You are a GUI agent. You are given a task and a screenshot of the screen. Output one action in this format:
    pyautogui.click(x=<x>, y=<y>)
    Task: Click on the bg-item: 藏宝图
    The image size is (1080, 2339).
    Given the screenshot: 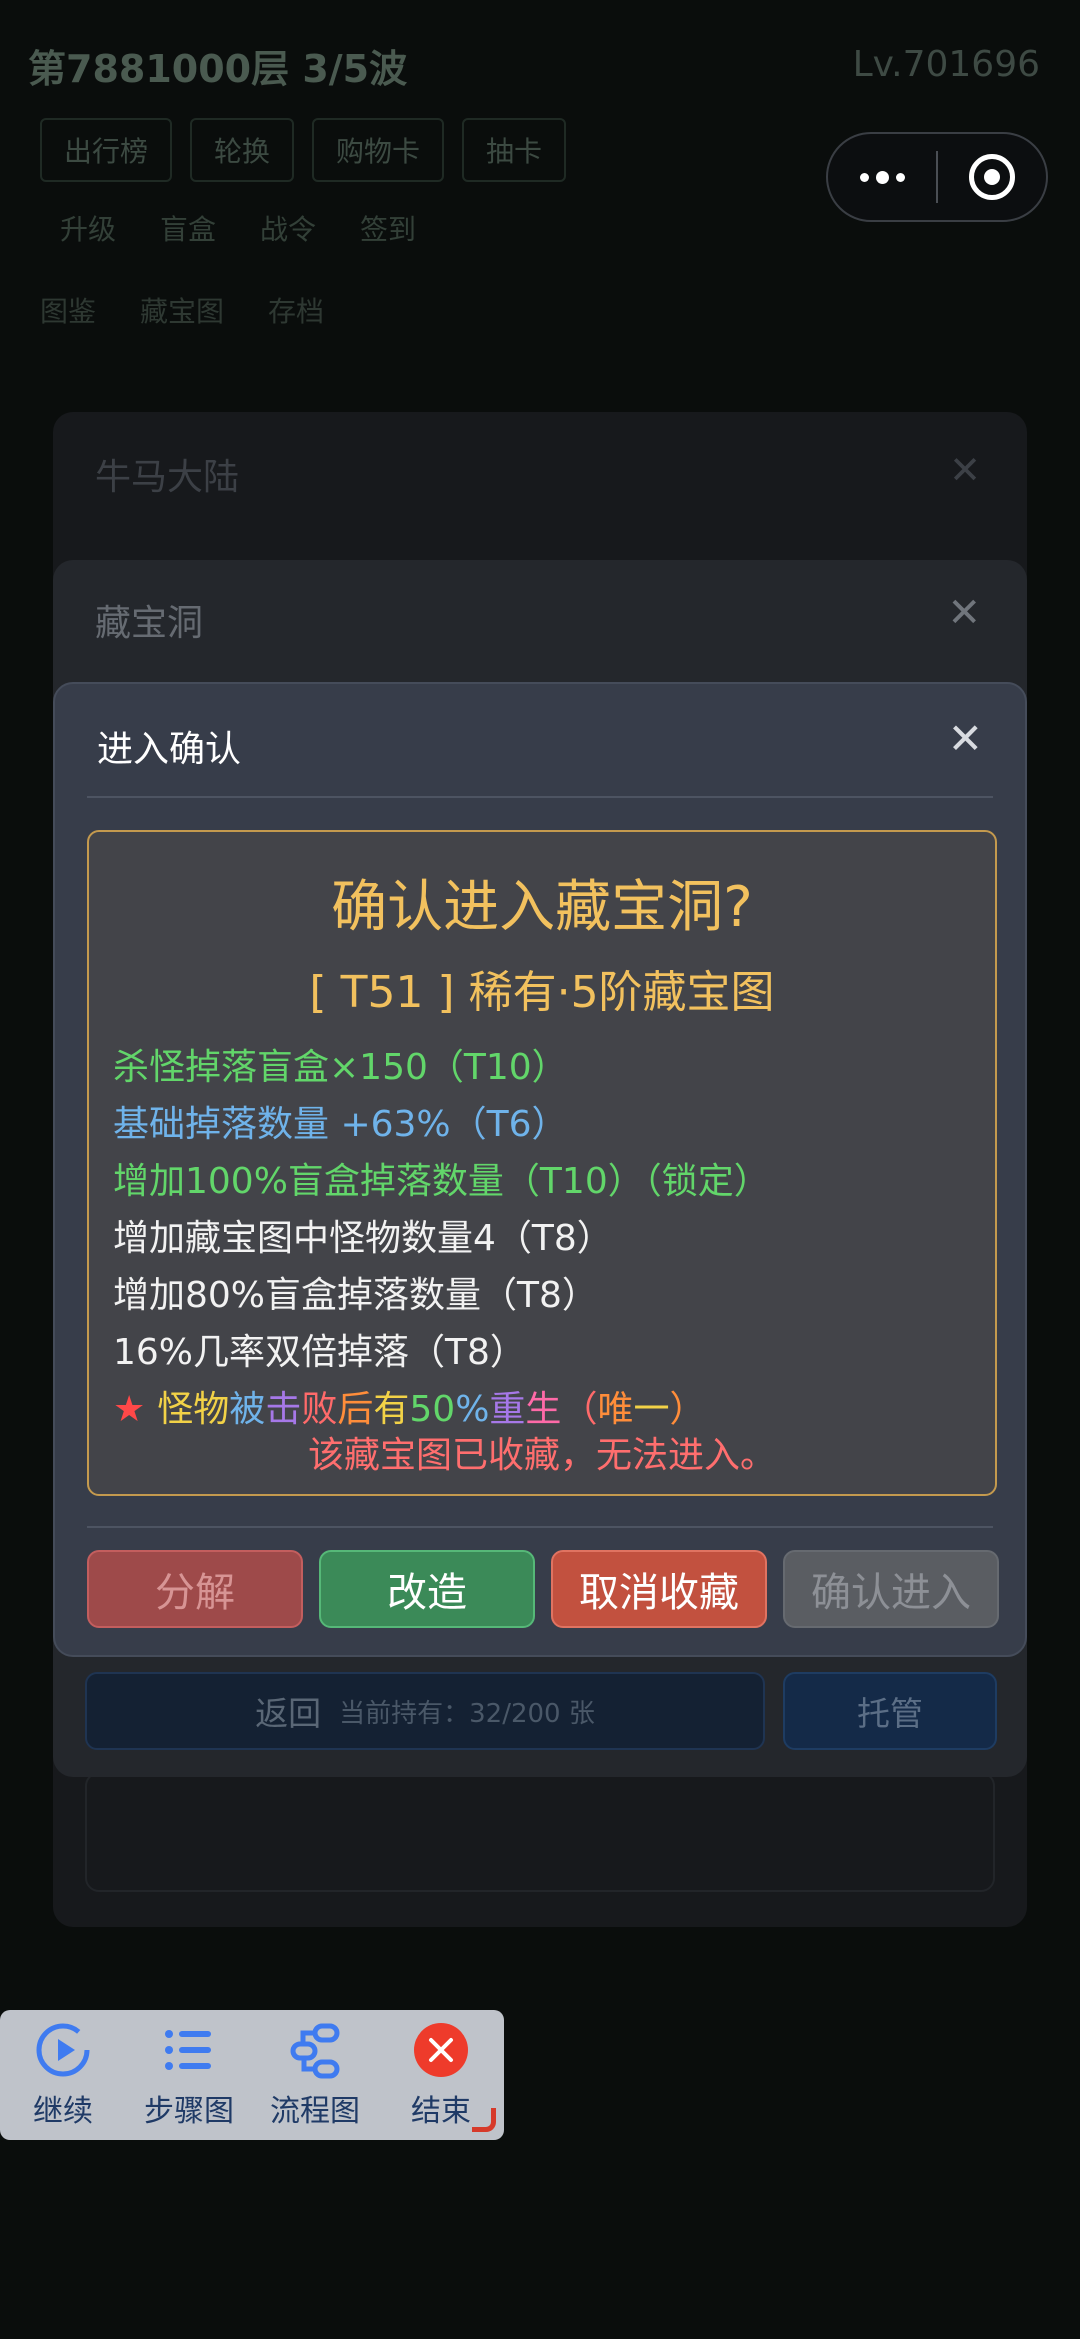 What is the action you would take?
    pyautogui.click(x=182, y=311)
    